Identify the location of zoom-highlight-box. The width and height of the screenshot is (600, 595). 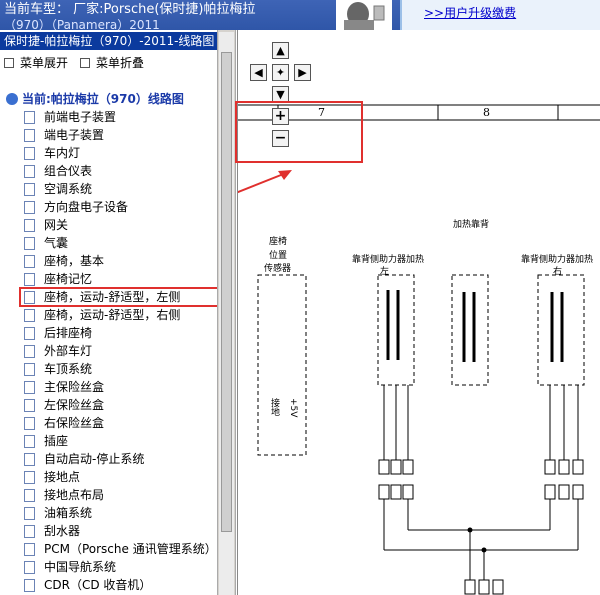
(299, 132).